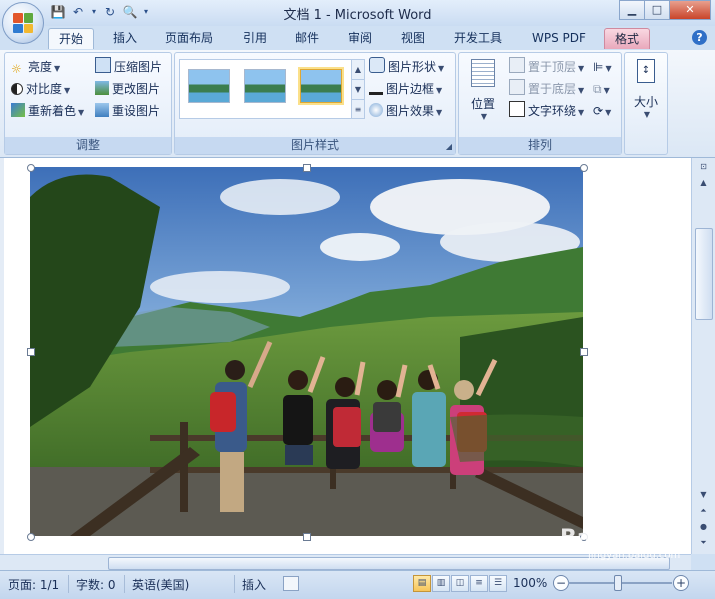 Image resolution: width=715 pixels, height=599 pixels. What do you see at coordinates (189, 38) in the screenshot?
I see `tab-page-layout: 页面布局` at bounding box center [189, 38].